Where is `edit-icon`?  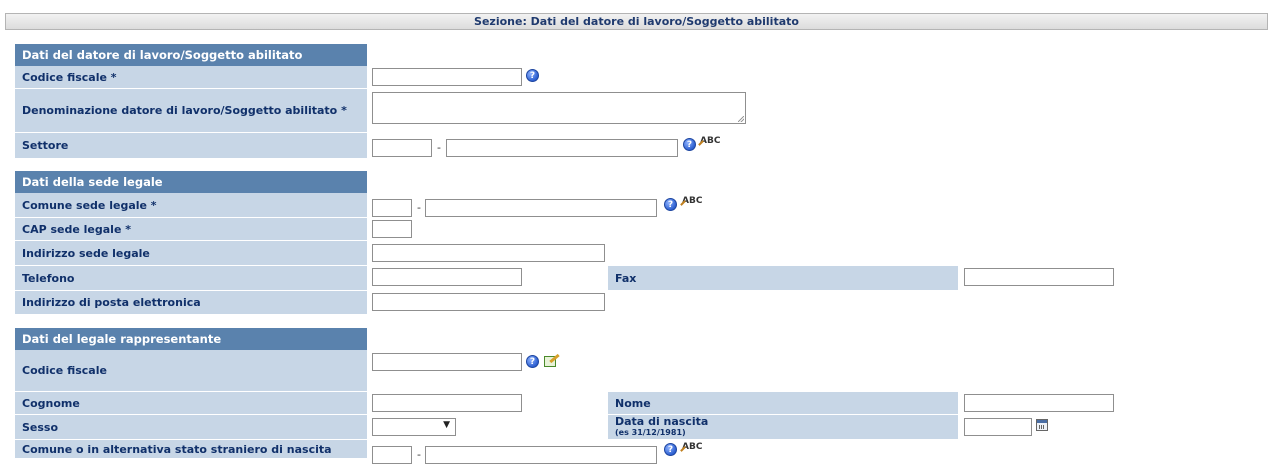 edit-icon is located at coordinates (552, 360).